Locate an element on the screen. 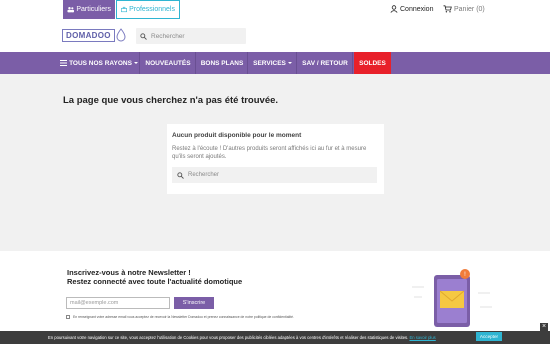 Image resolution: width=550 pixels, height=344 pixels. nav-item-tous-nos-rayons: TOUS NOS RAYONS is located at coordinates (99, 63).